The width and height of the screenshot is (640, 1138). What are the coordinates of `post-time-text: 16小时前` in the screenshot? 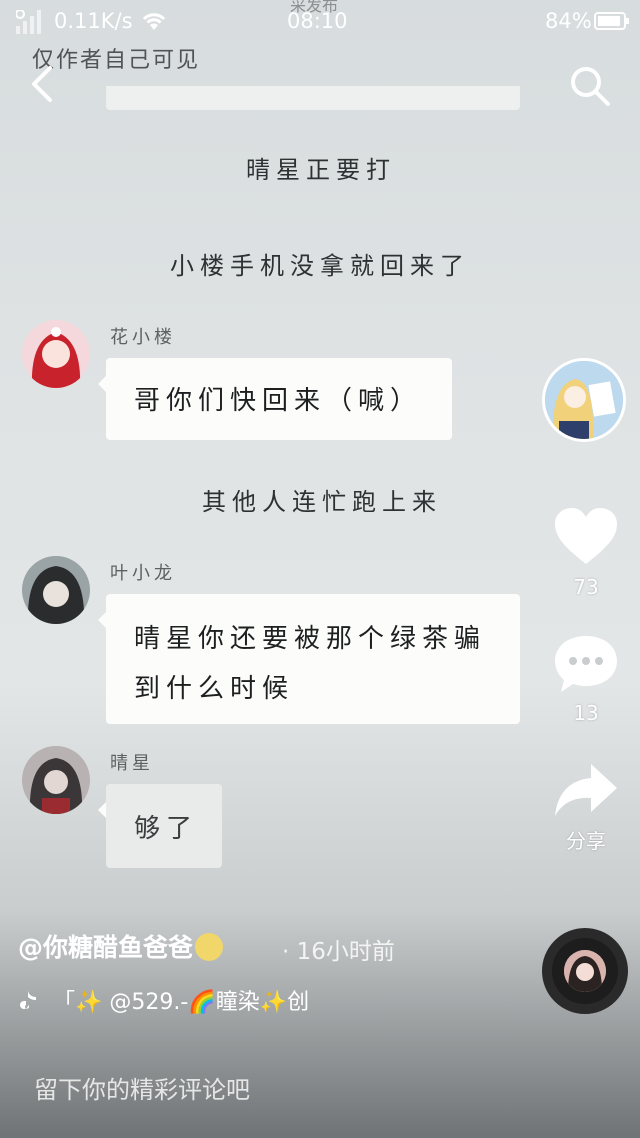 It's located at (345, 952).